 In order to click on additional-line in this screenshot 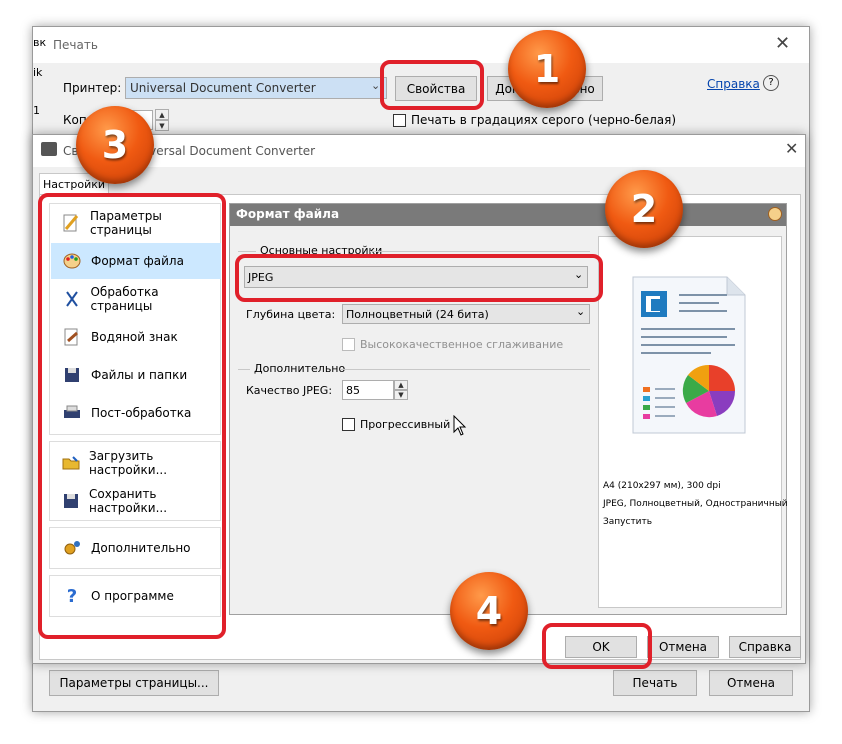, I will do `click(465, 369)`.